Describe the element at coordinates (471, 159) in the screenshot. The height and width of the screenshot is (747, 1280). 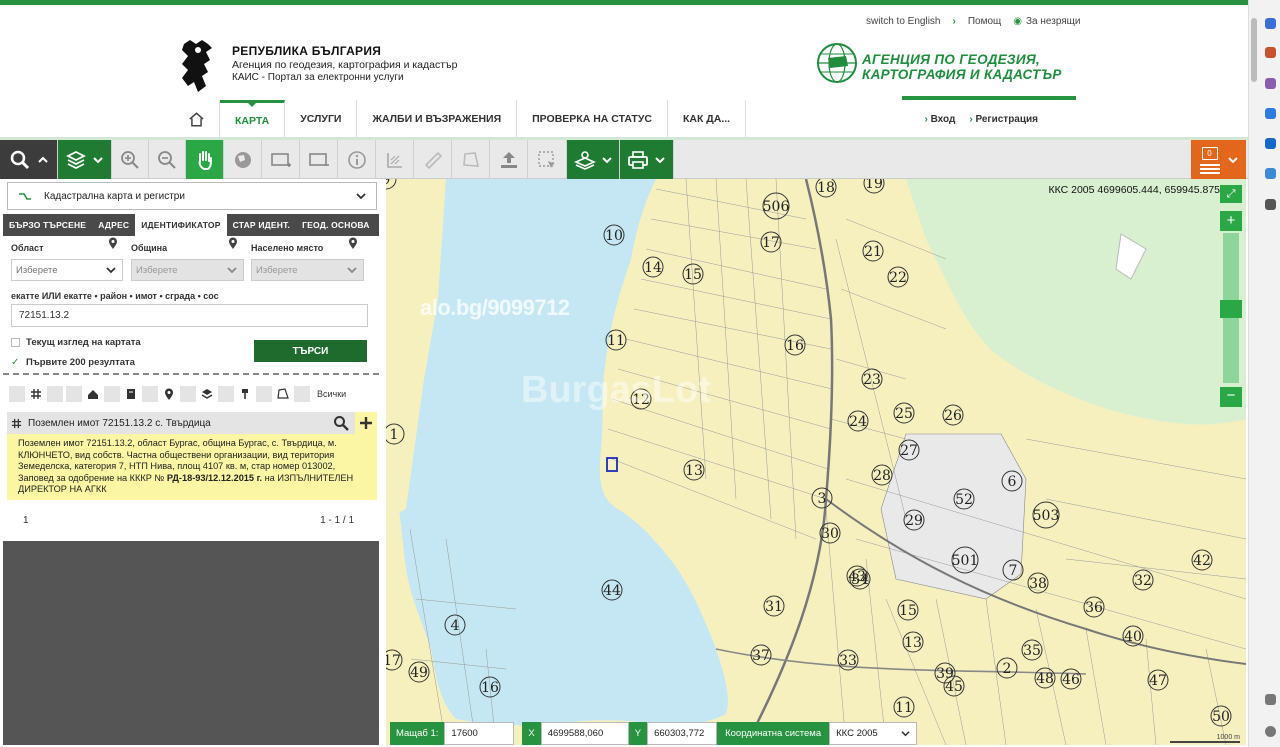
I see `area-button` at that location.